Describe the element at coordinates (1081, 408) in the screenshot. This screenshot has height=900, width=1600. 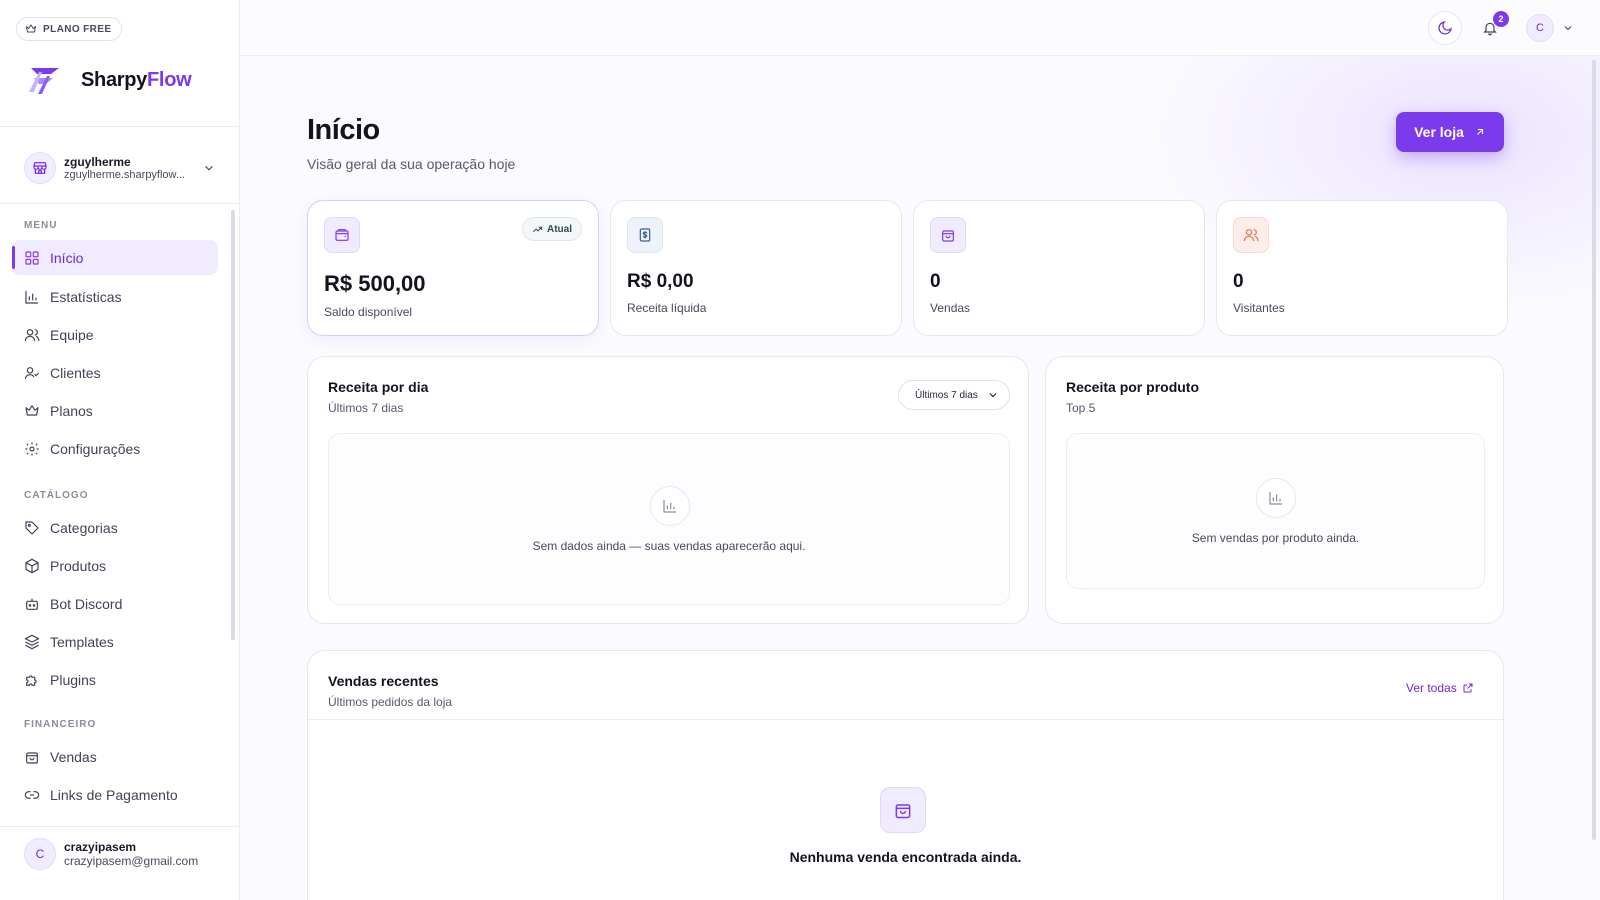
I see `panel-subtitle: Top 5` at that location.